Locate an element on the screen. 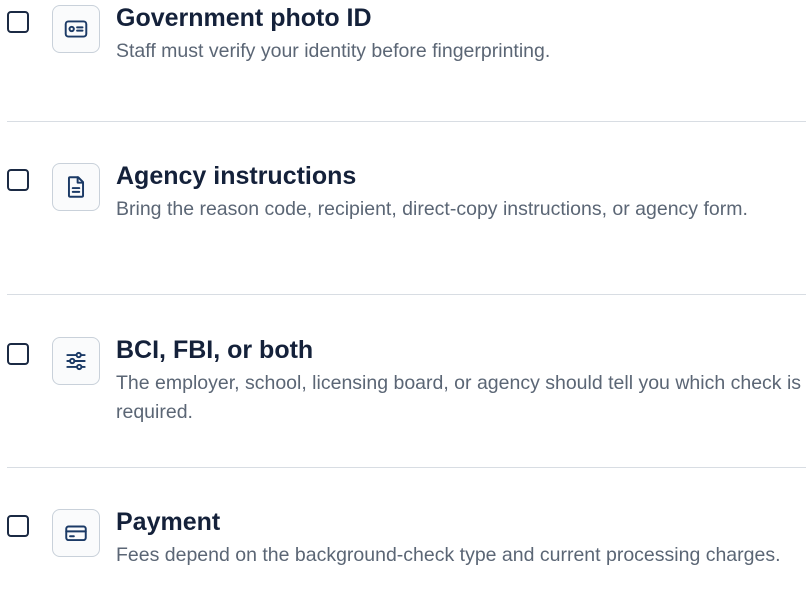  agency-instructions-checkbox is located at coordinates (18, 180).